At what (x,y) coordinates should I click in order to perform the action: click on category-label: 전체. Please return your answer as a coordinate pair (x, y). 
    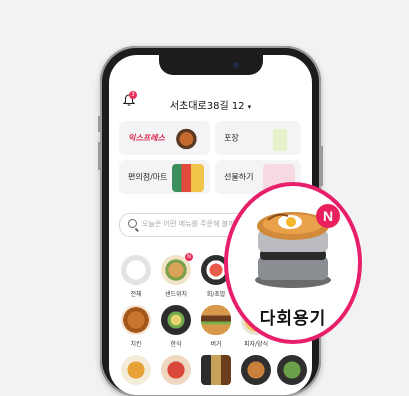
    Looking at the image, I should click on (136, 294).